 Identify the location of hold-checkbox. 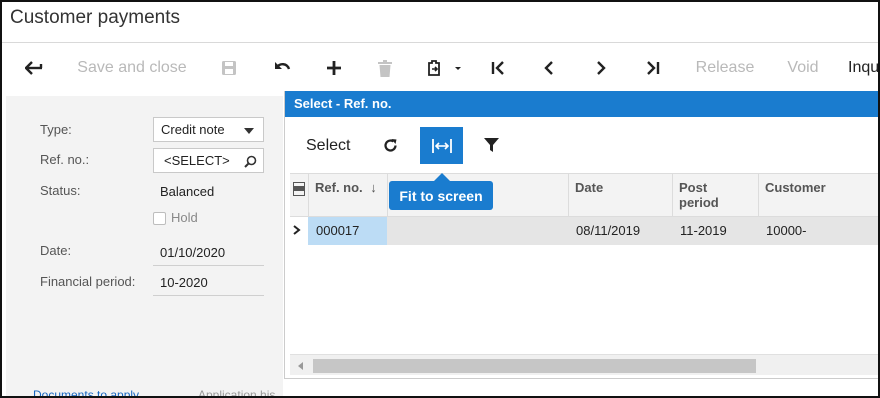
(159, 218).